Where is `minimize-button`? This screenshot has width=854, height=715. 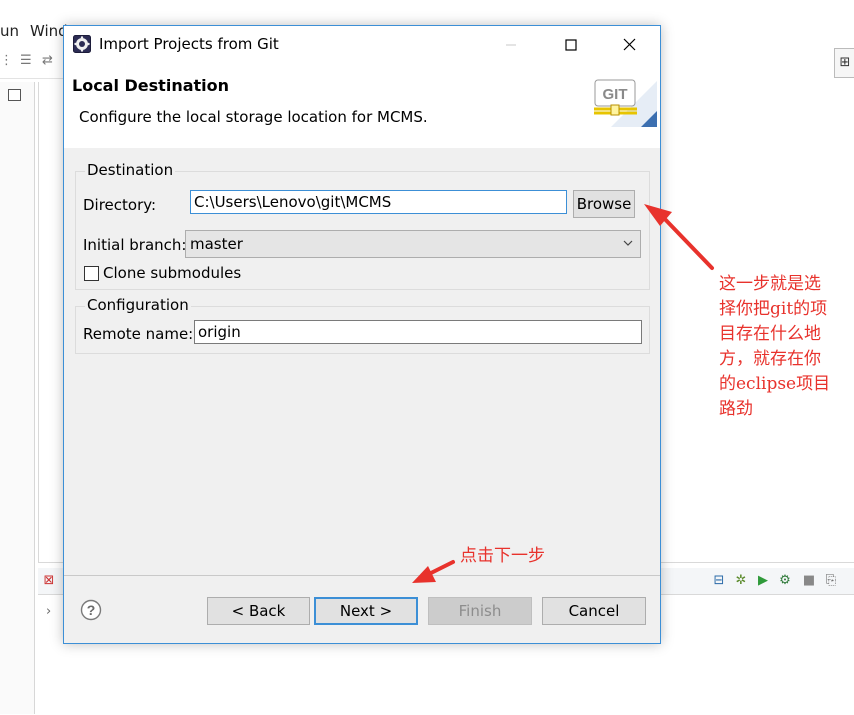
minimize-button is located at coordinates (511, 44).